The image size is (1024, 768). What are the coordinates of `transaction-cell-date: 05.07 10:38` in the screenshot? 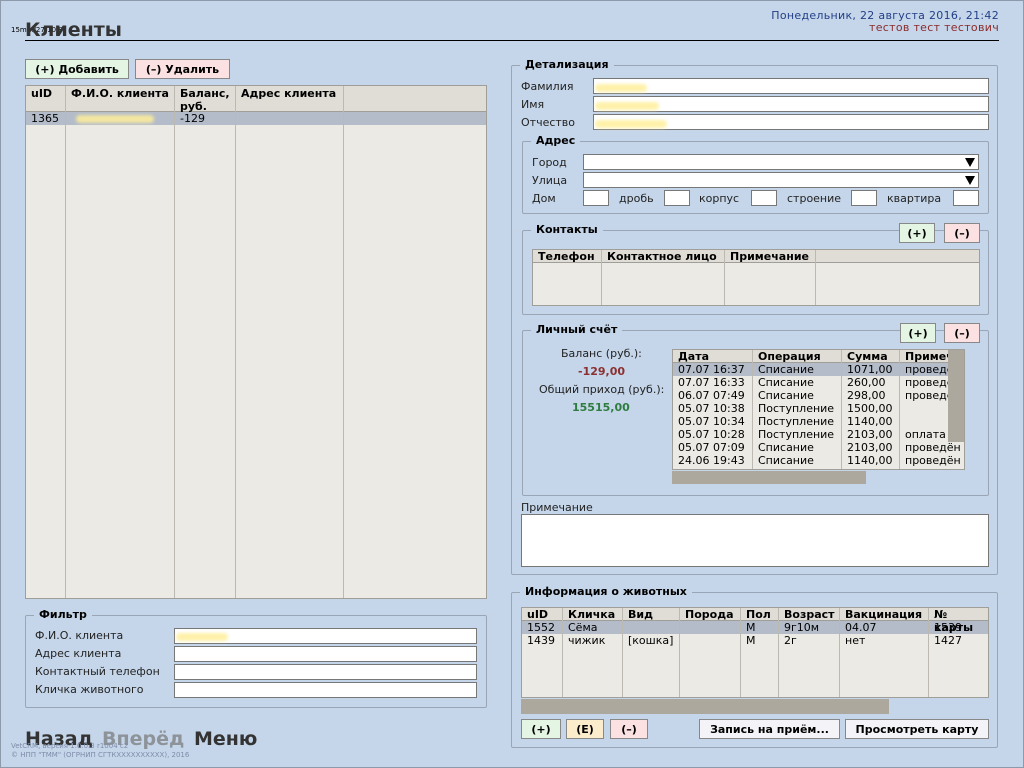 It's located at (711, 408).